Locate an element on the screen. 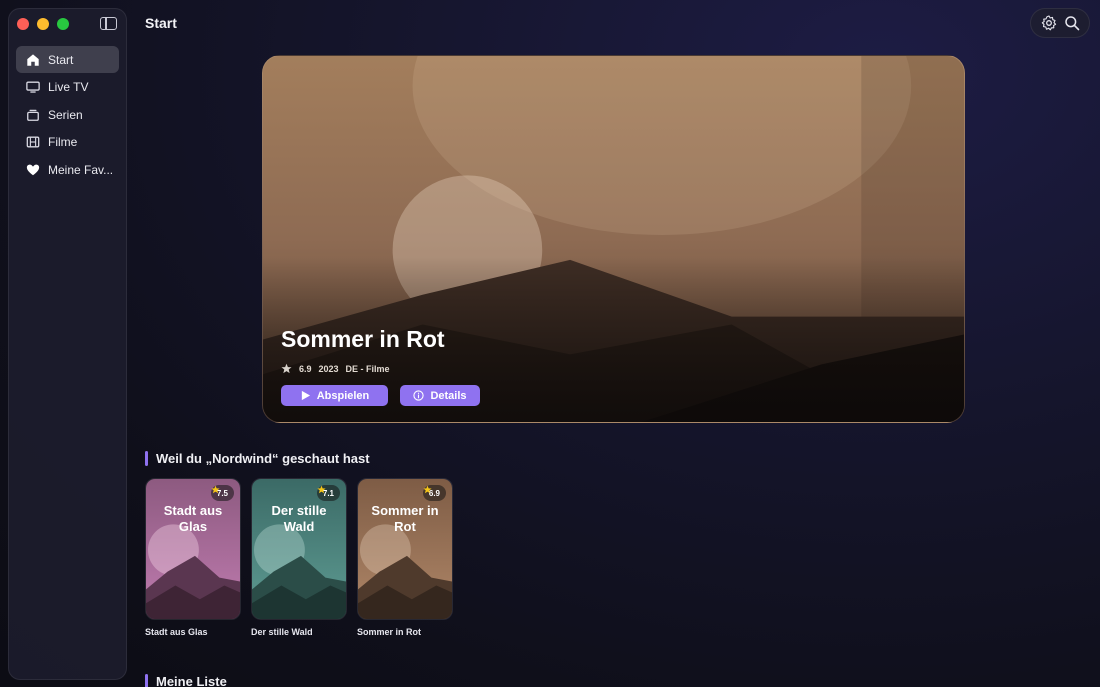  sidebar-item-label: Serien is located at coordinates (65, 114).